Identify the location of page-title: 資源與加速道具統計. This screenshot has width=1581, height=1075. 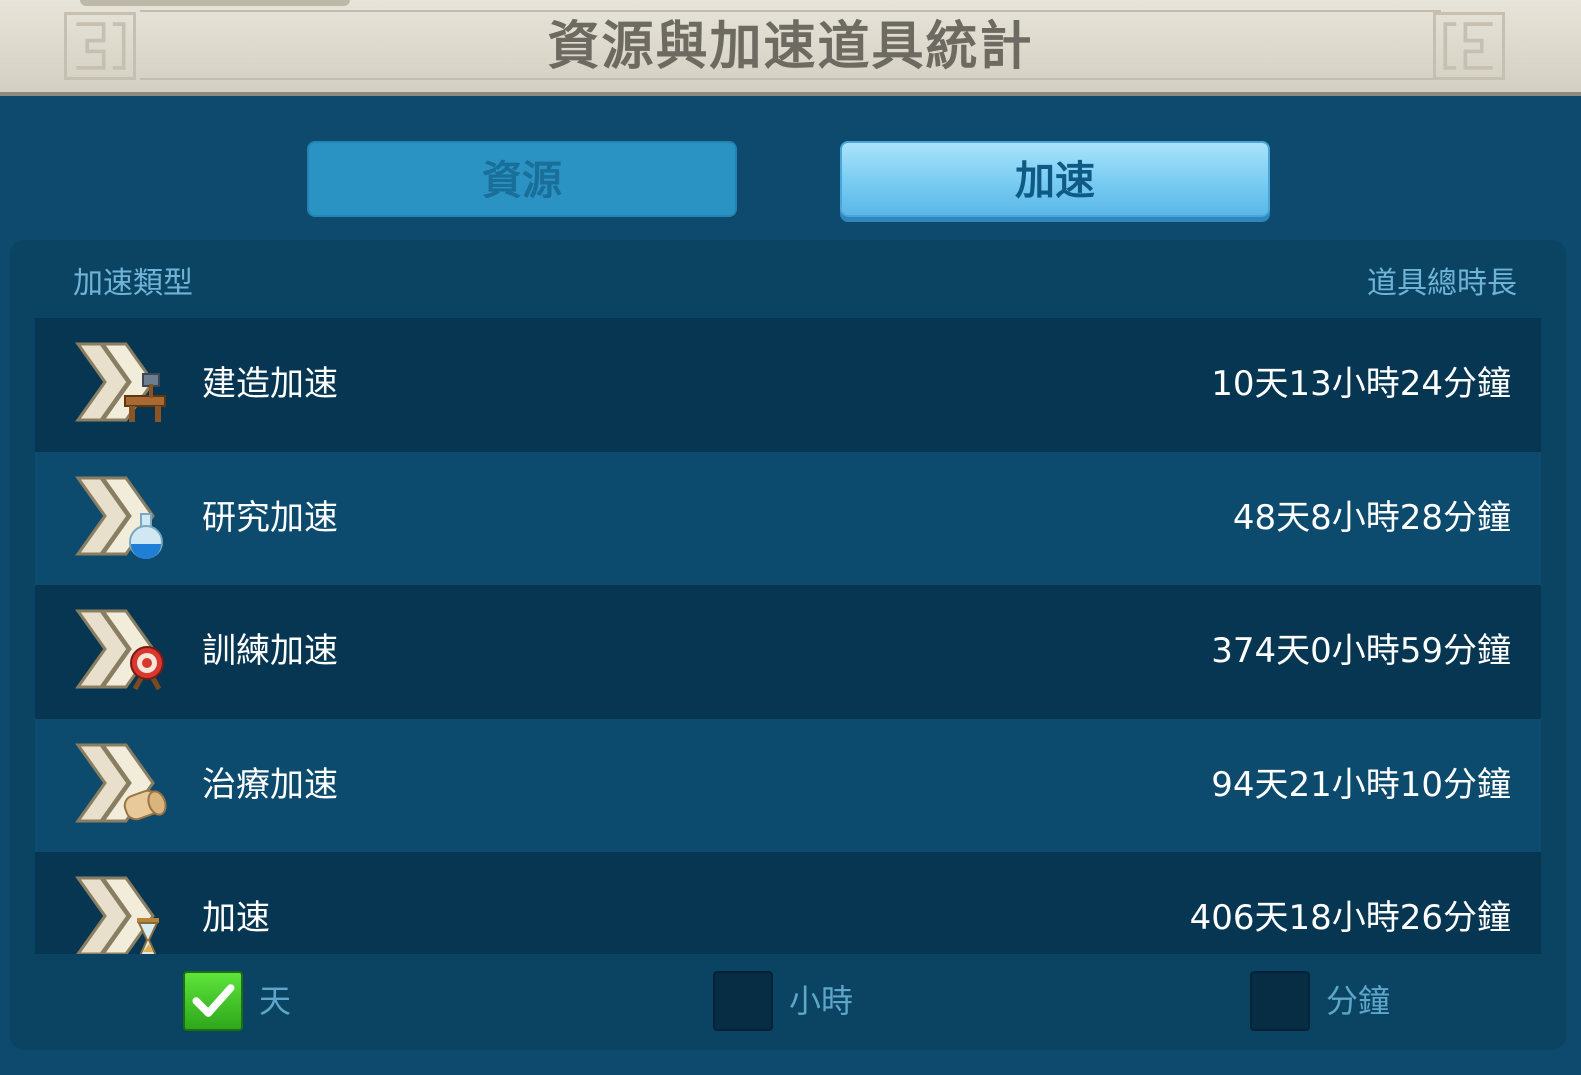
(790, 47).